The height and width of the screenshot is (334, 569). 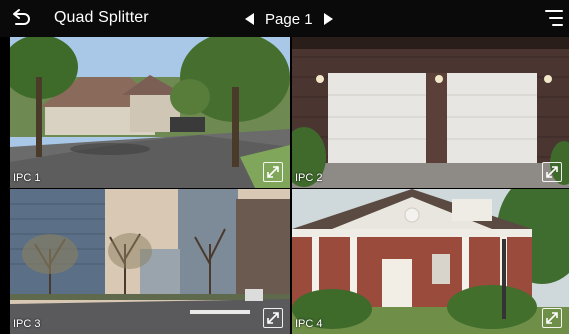 What do you see at coordinates (27, 324) in the screenshot?
I see `camera-label: IPC 3` at bounding box center [27, 324].